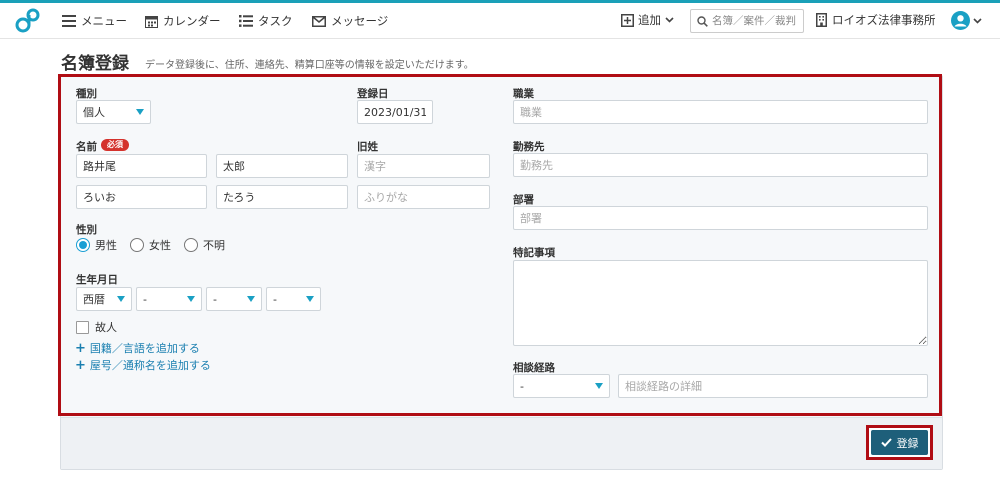  I want to click on deceased-checkbox: 故人, so click(96, 327).